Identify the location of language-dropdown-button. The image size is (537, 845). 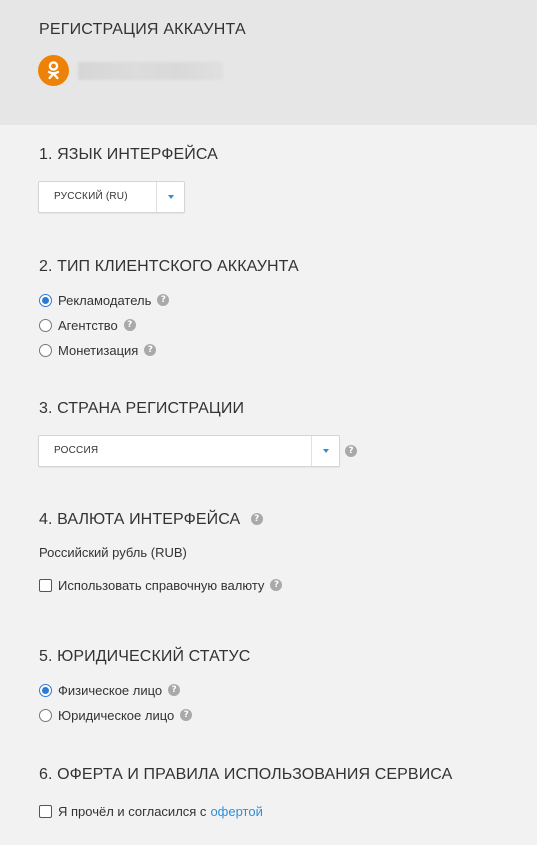
(170, 197).